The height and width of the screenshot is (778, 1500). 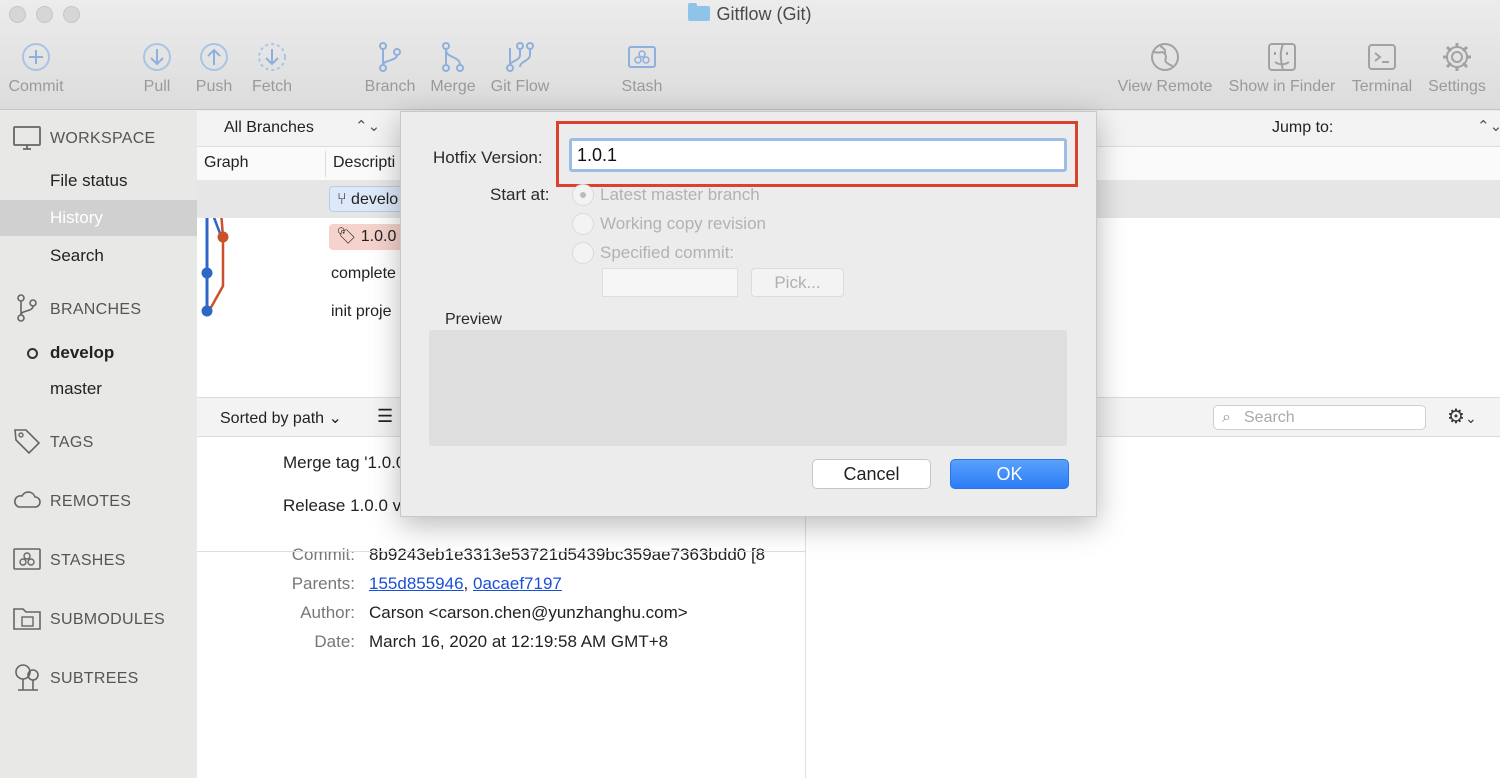 I want to click on sidebar-heading-subtrees: SUBTREES, so click(x=94, y=679).